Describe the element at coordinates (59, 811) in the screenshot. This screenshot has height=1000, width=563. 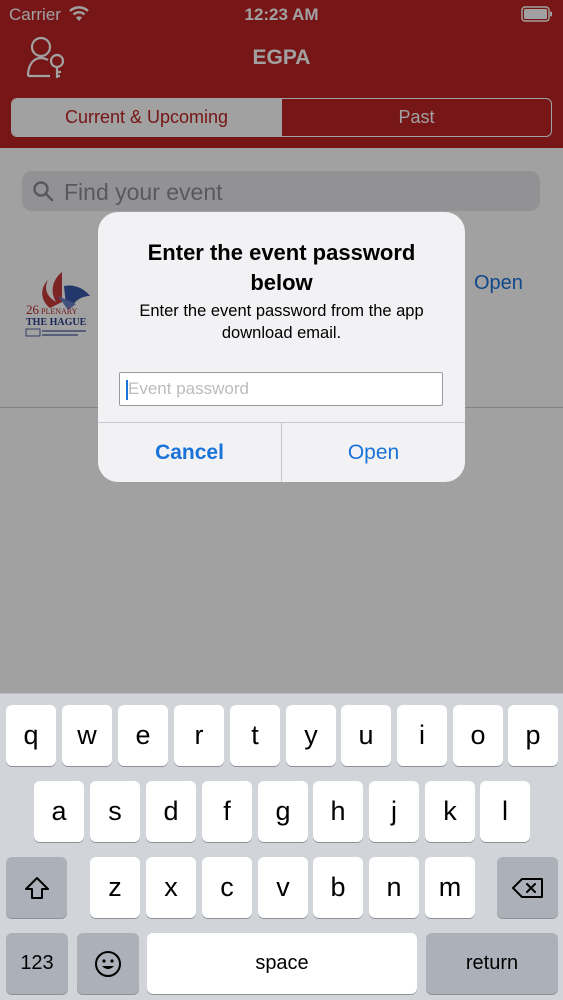
I see `key-a: a` at that location.